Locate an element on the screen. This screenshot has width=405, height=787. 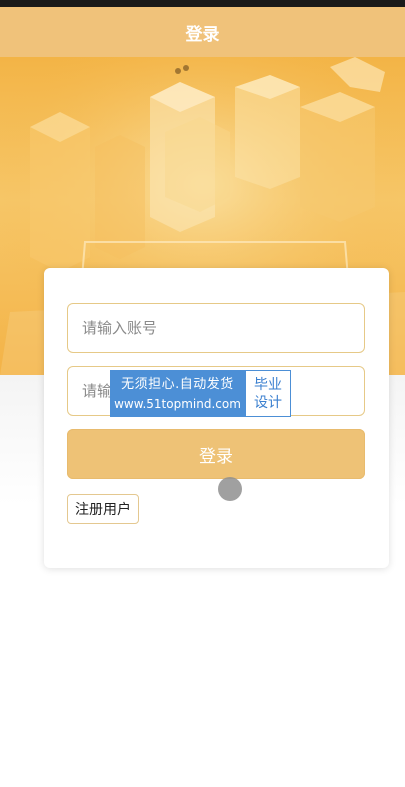
watermark-badge: 无须担心.自动发货 www.51topmind.com 毕业 设计 is located at coordinates (200, 393).